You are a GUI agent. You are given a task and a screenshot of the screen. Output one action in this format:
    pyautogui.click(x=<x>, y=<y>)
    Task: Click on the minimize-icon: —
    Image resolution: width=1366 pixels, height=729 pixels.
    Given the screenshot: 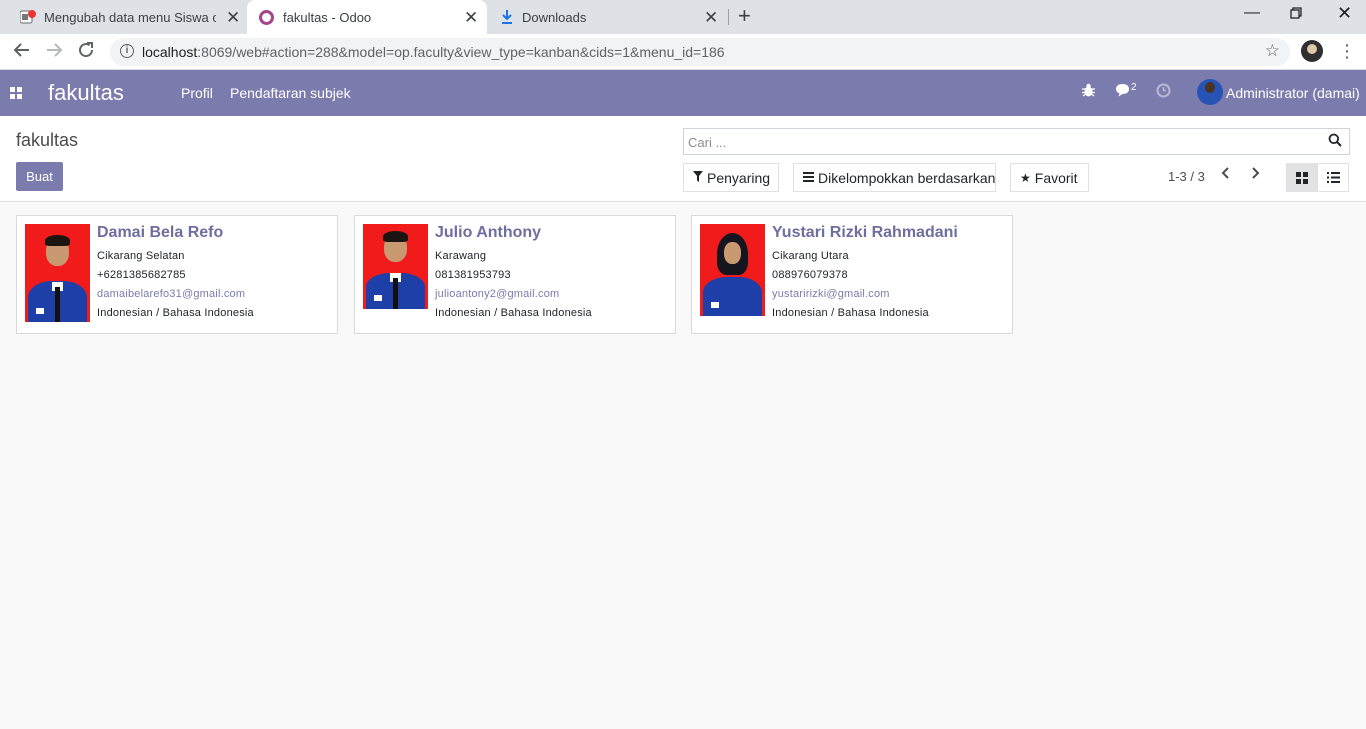 What is the action you would take?
    pyautogui.click(x=1252, y=13)
    